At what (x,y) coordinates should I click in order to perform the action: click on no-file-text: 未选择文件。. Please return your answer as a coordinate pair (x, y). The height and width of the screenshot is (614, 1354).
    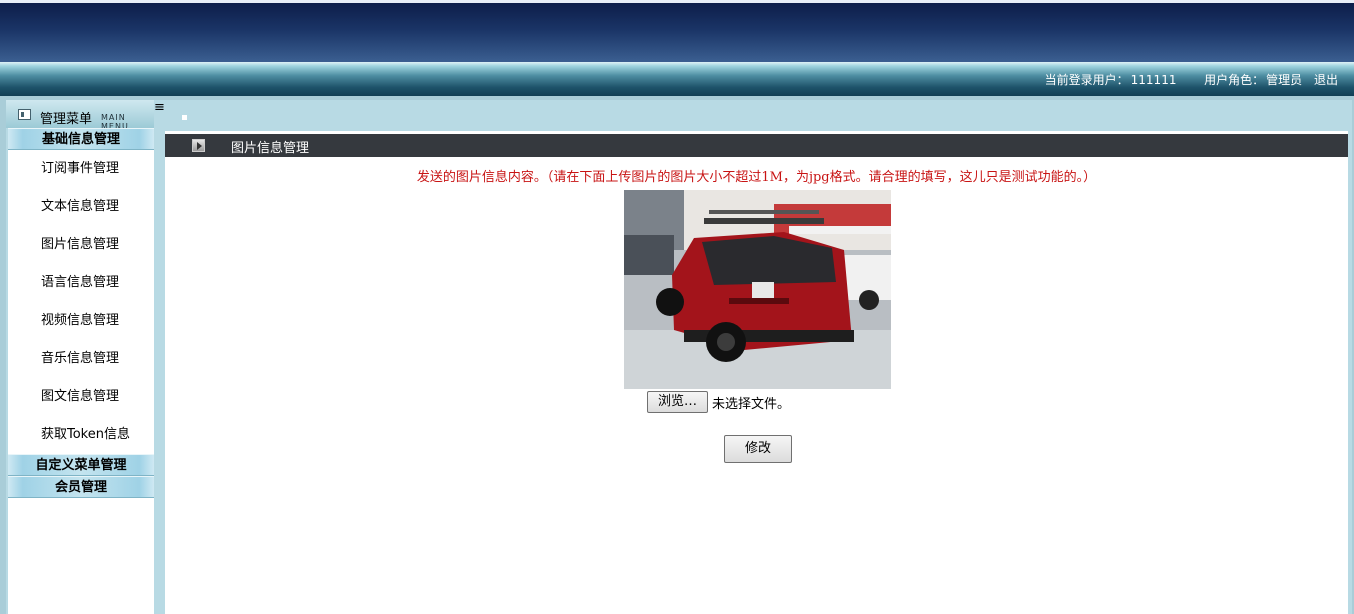
    Looking at the image, I should click on (751, 404).